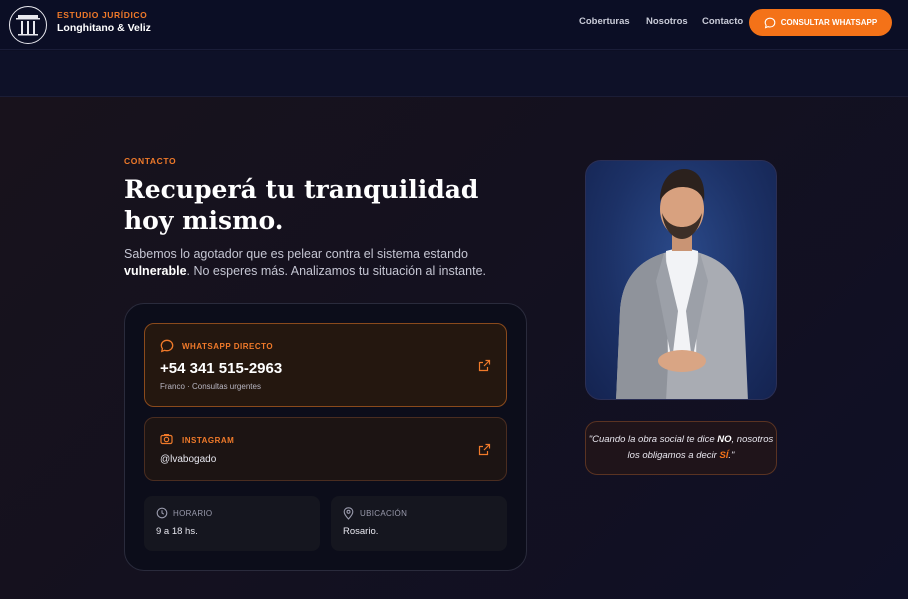 This screenshot has height=599, width=908. Describe the element at coordinates (155, 271) in the screenshot. I see `lead-emphasis: vulnerable` at that location.